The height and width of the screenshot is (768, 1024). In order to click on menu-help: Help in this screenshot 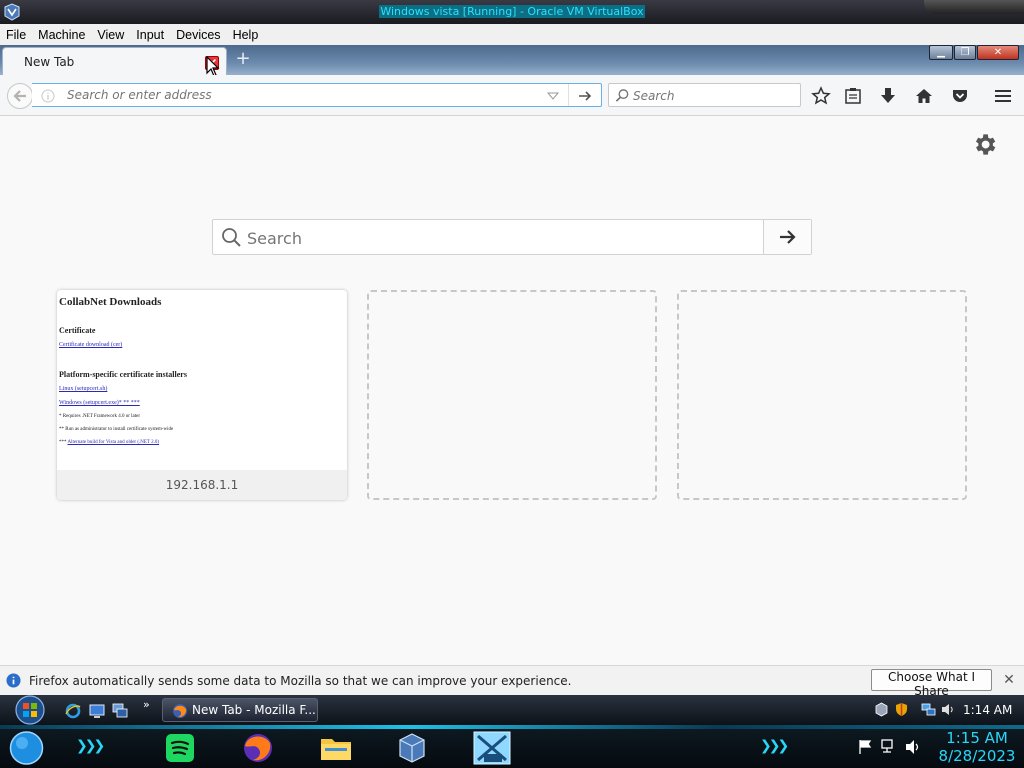, I will do `click(246, 35)`.